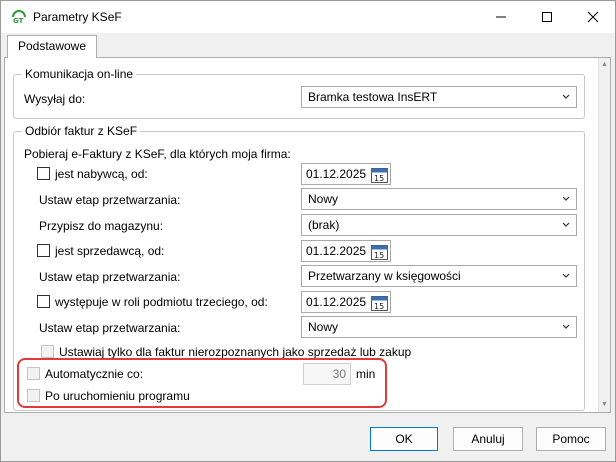  I want to click on third-party-checkbox, so click(43, 301).